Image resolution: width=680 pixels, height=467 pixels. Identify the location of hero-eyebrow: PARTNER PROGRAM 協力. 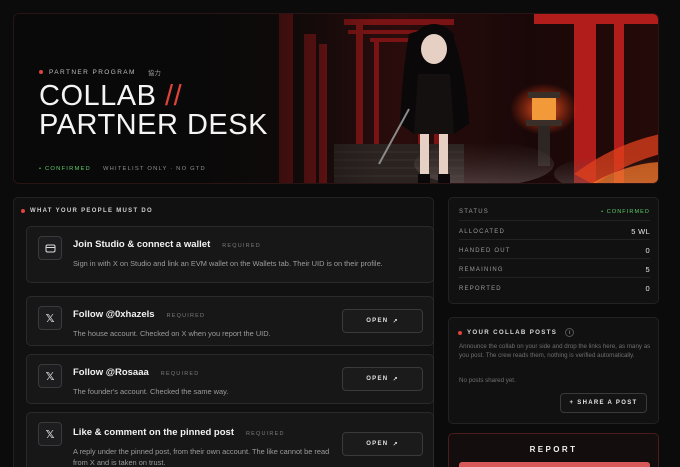
(100, 72).